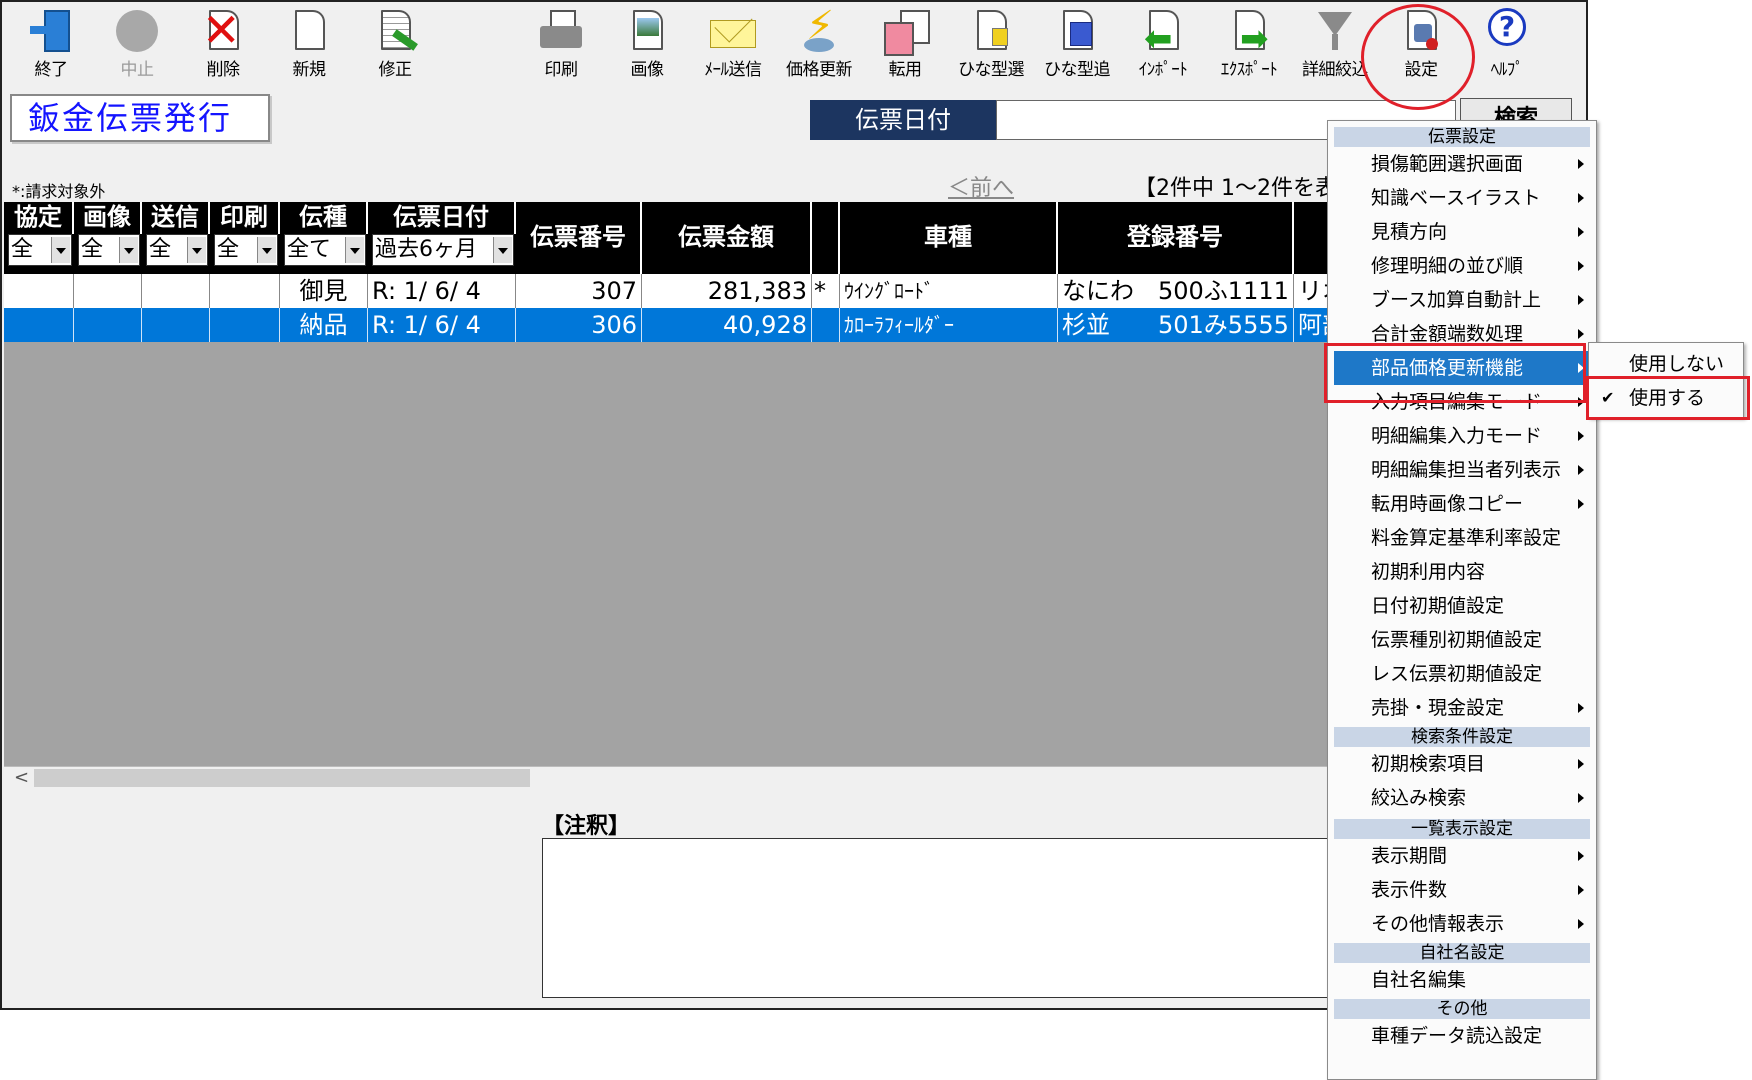  What do you see at coordinates (579, 238) in the screenshot?
I see `header-number: 伝票番号` at bounding box center [579, 238].